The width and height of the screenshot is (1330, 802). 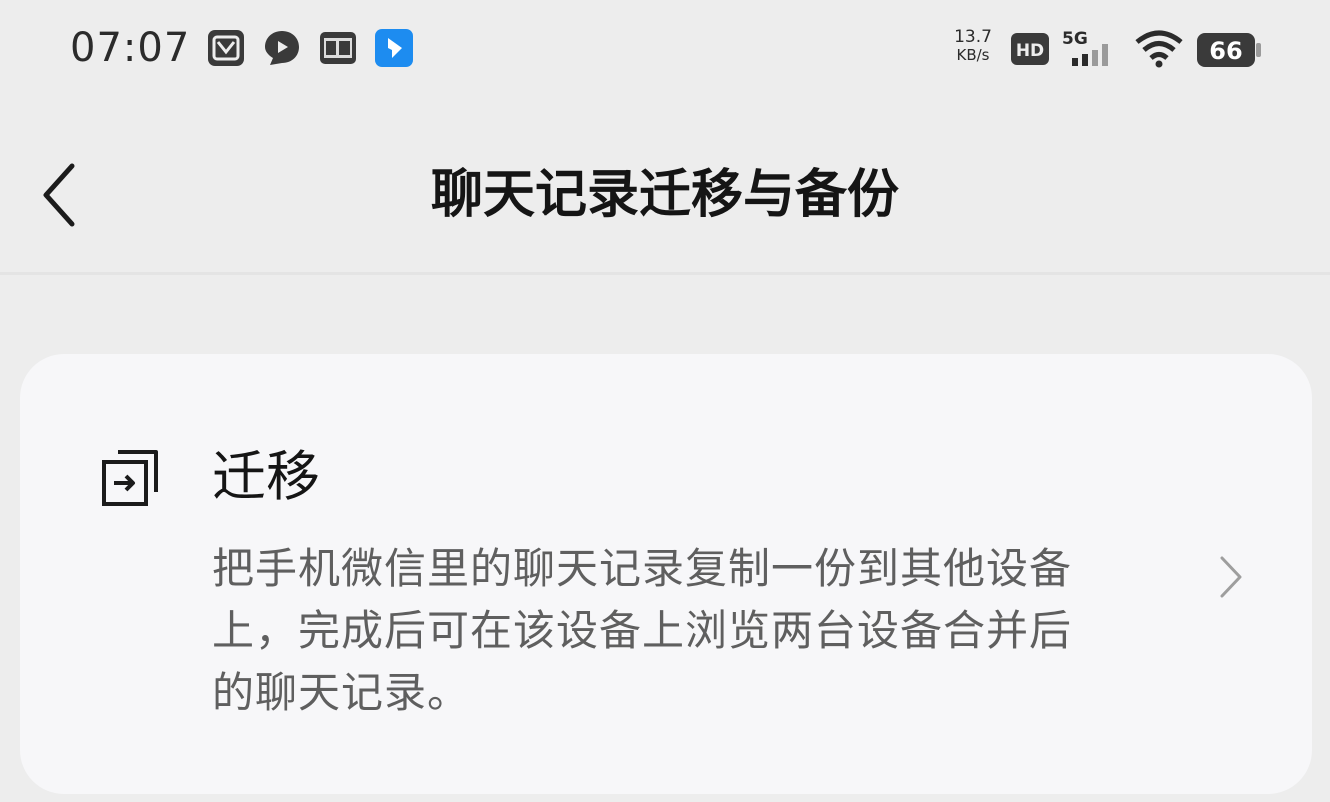 What do you see at coordinates (394, 48) in the screenshot?
I see `bookmark-app-icon` at bounding box center [394, 48].